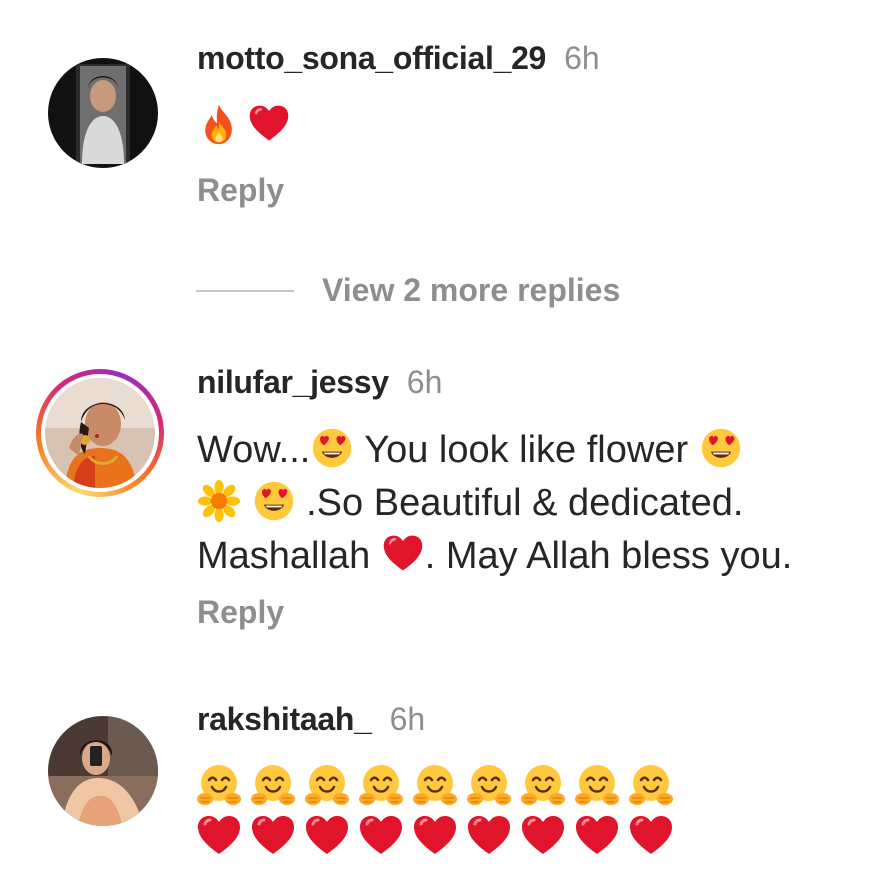 The width and height of the screenshot is (885, 877). Describe the element at coordinates (219, 124) in the screenshot. I see `fire-icon` at that location.